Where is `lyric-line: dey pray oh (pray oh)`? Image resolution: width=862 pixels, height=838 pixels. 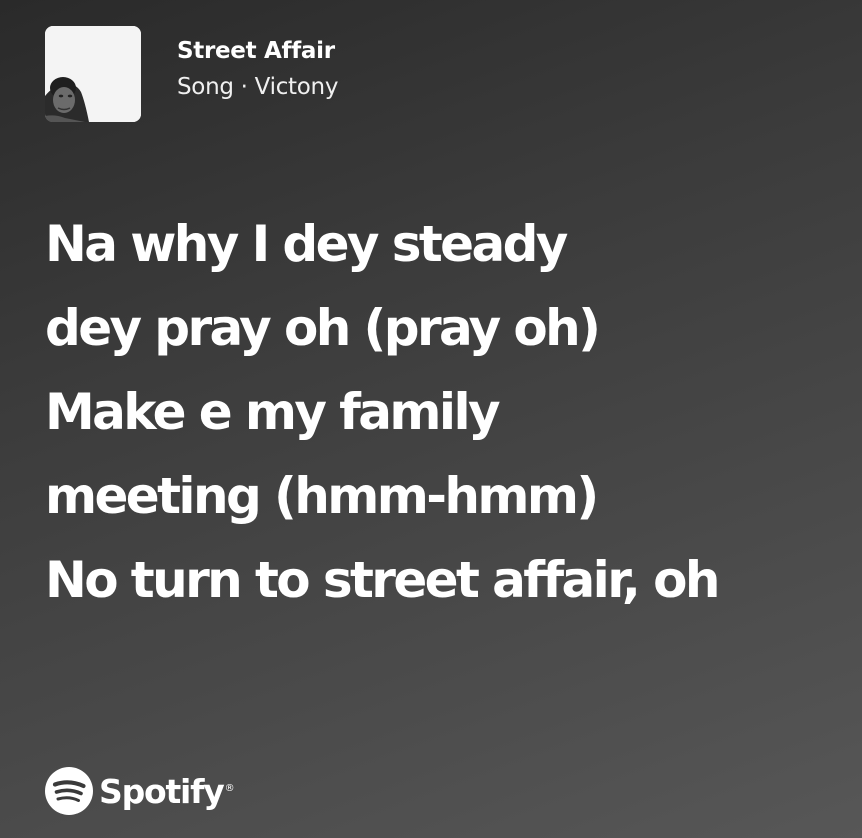
lyric-line: dey pray oh (pray oh) is located at coordinates (323, 328).